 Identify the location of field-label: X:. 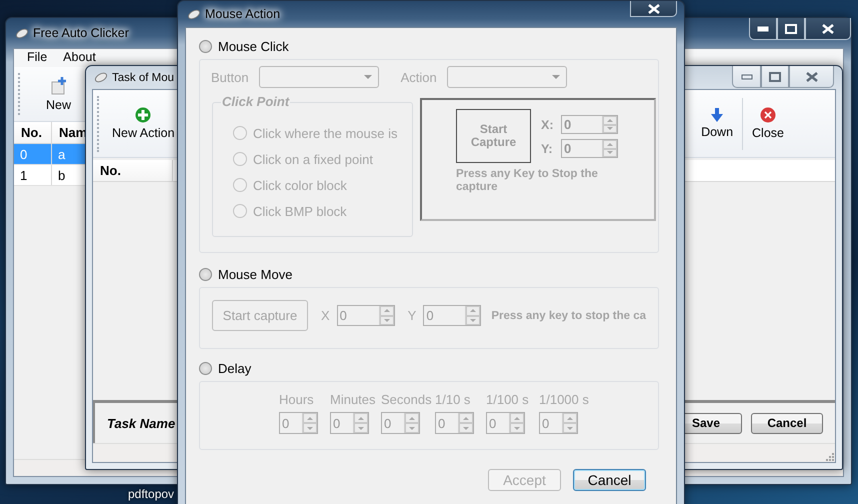
(547, 125).